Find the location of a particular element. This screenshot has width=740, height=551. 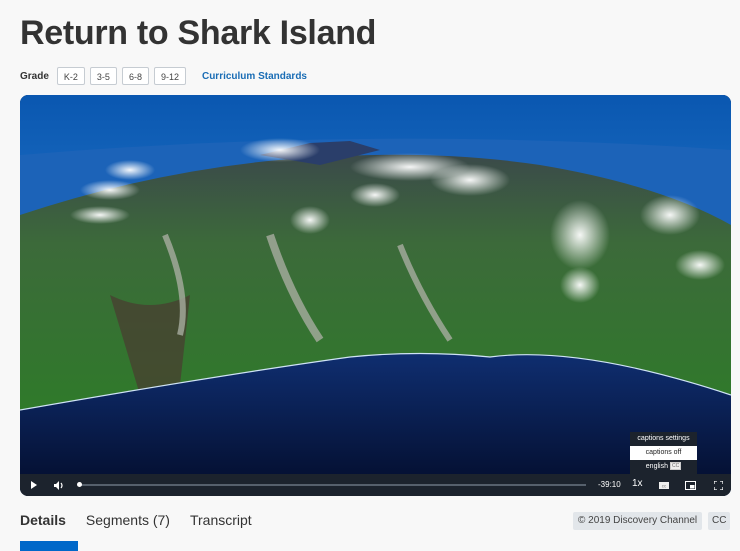

fullscreen-icon is located at coordinates (718, 485).